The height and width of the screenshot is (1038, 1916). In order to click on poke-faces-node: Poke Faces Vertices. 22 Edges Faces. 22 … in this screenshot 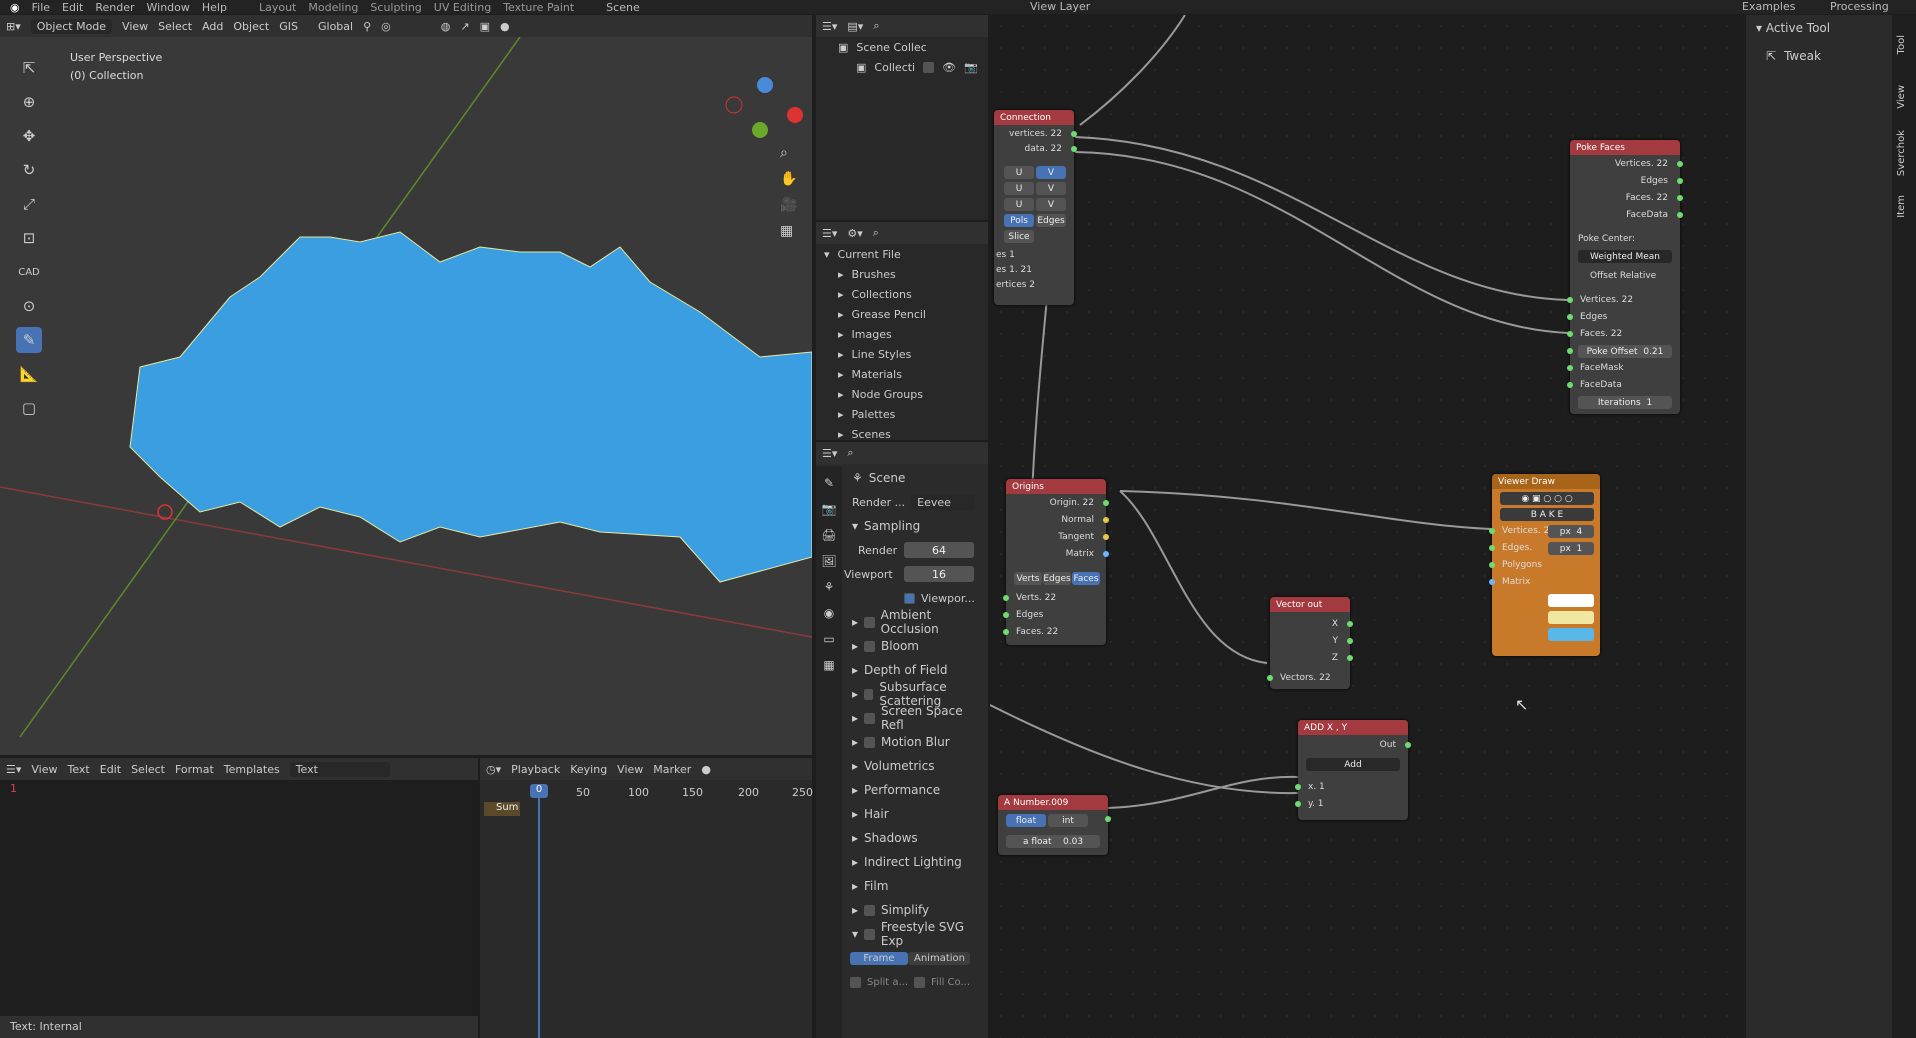, I will do `click(1625, 277)`.